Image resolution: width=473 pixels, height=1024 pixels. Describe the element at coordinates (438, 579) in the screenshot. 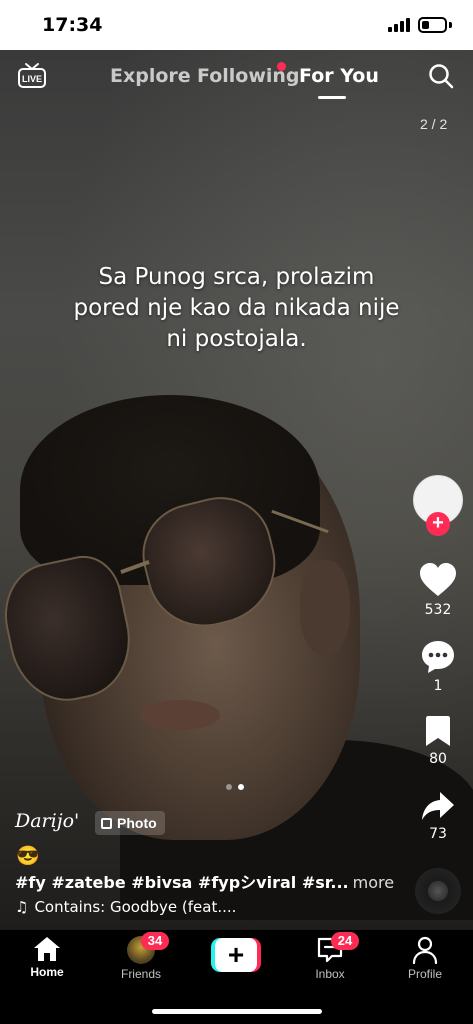

I see `heart-icon` at that location.